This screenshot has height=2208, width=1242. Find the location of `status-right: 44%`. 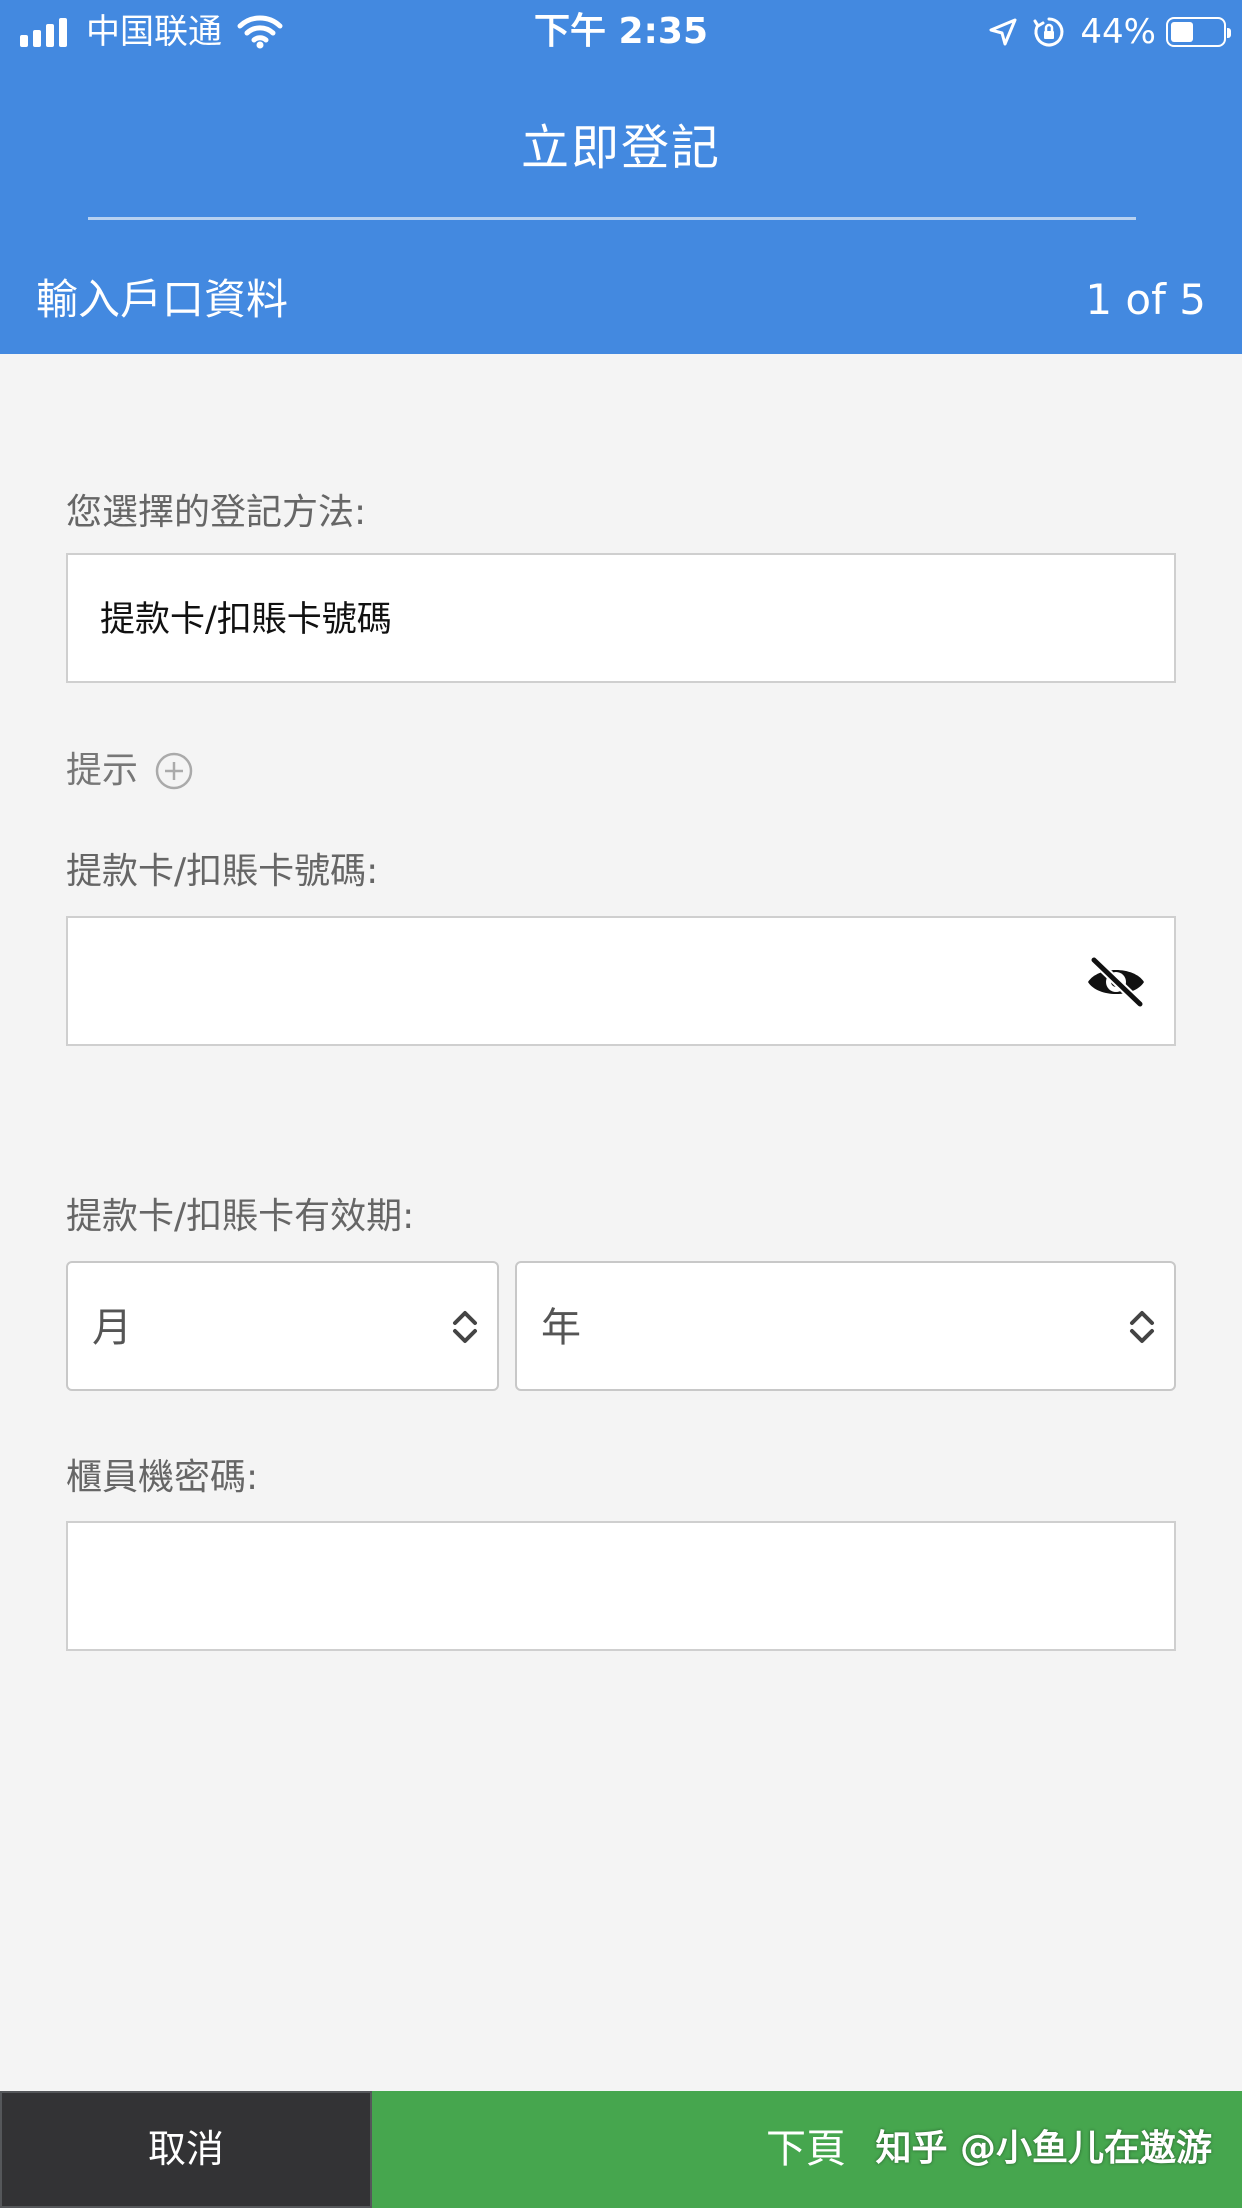

status-right: 44% is located at coordinates (1109, 32).